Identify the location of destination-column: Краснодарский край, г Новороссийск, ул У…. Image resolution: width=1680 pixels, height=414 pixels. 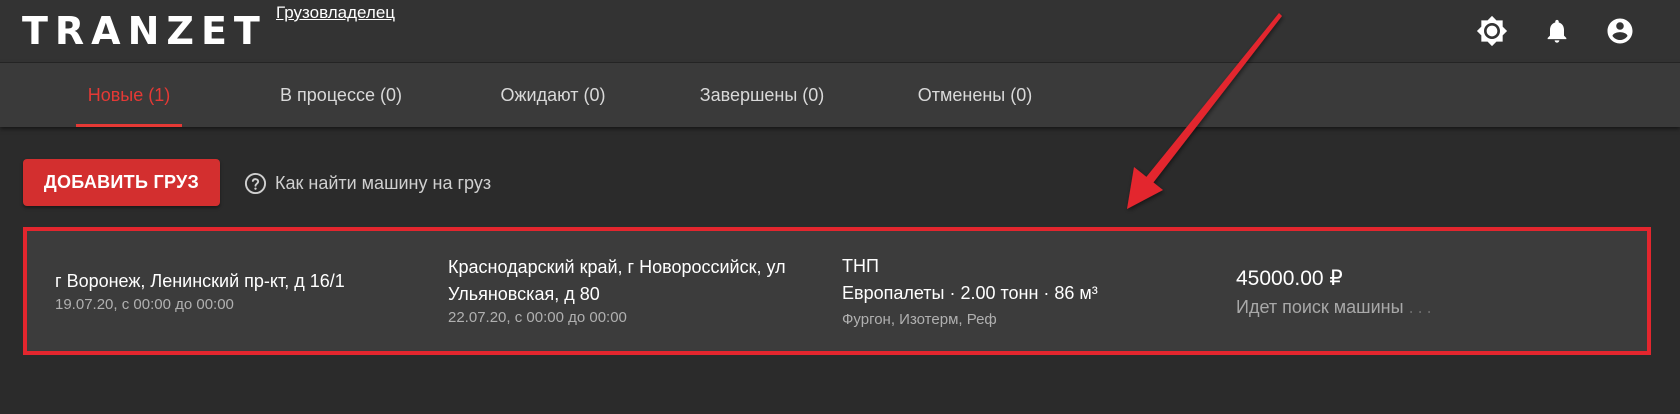
(617, 291).